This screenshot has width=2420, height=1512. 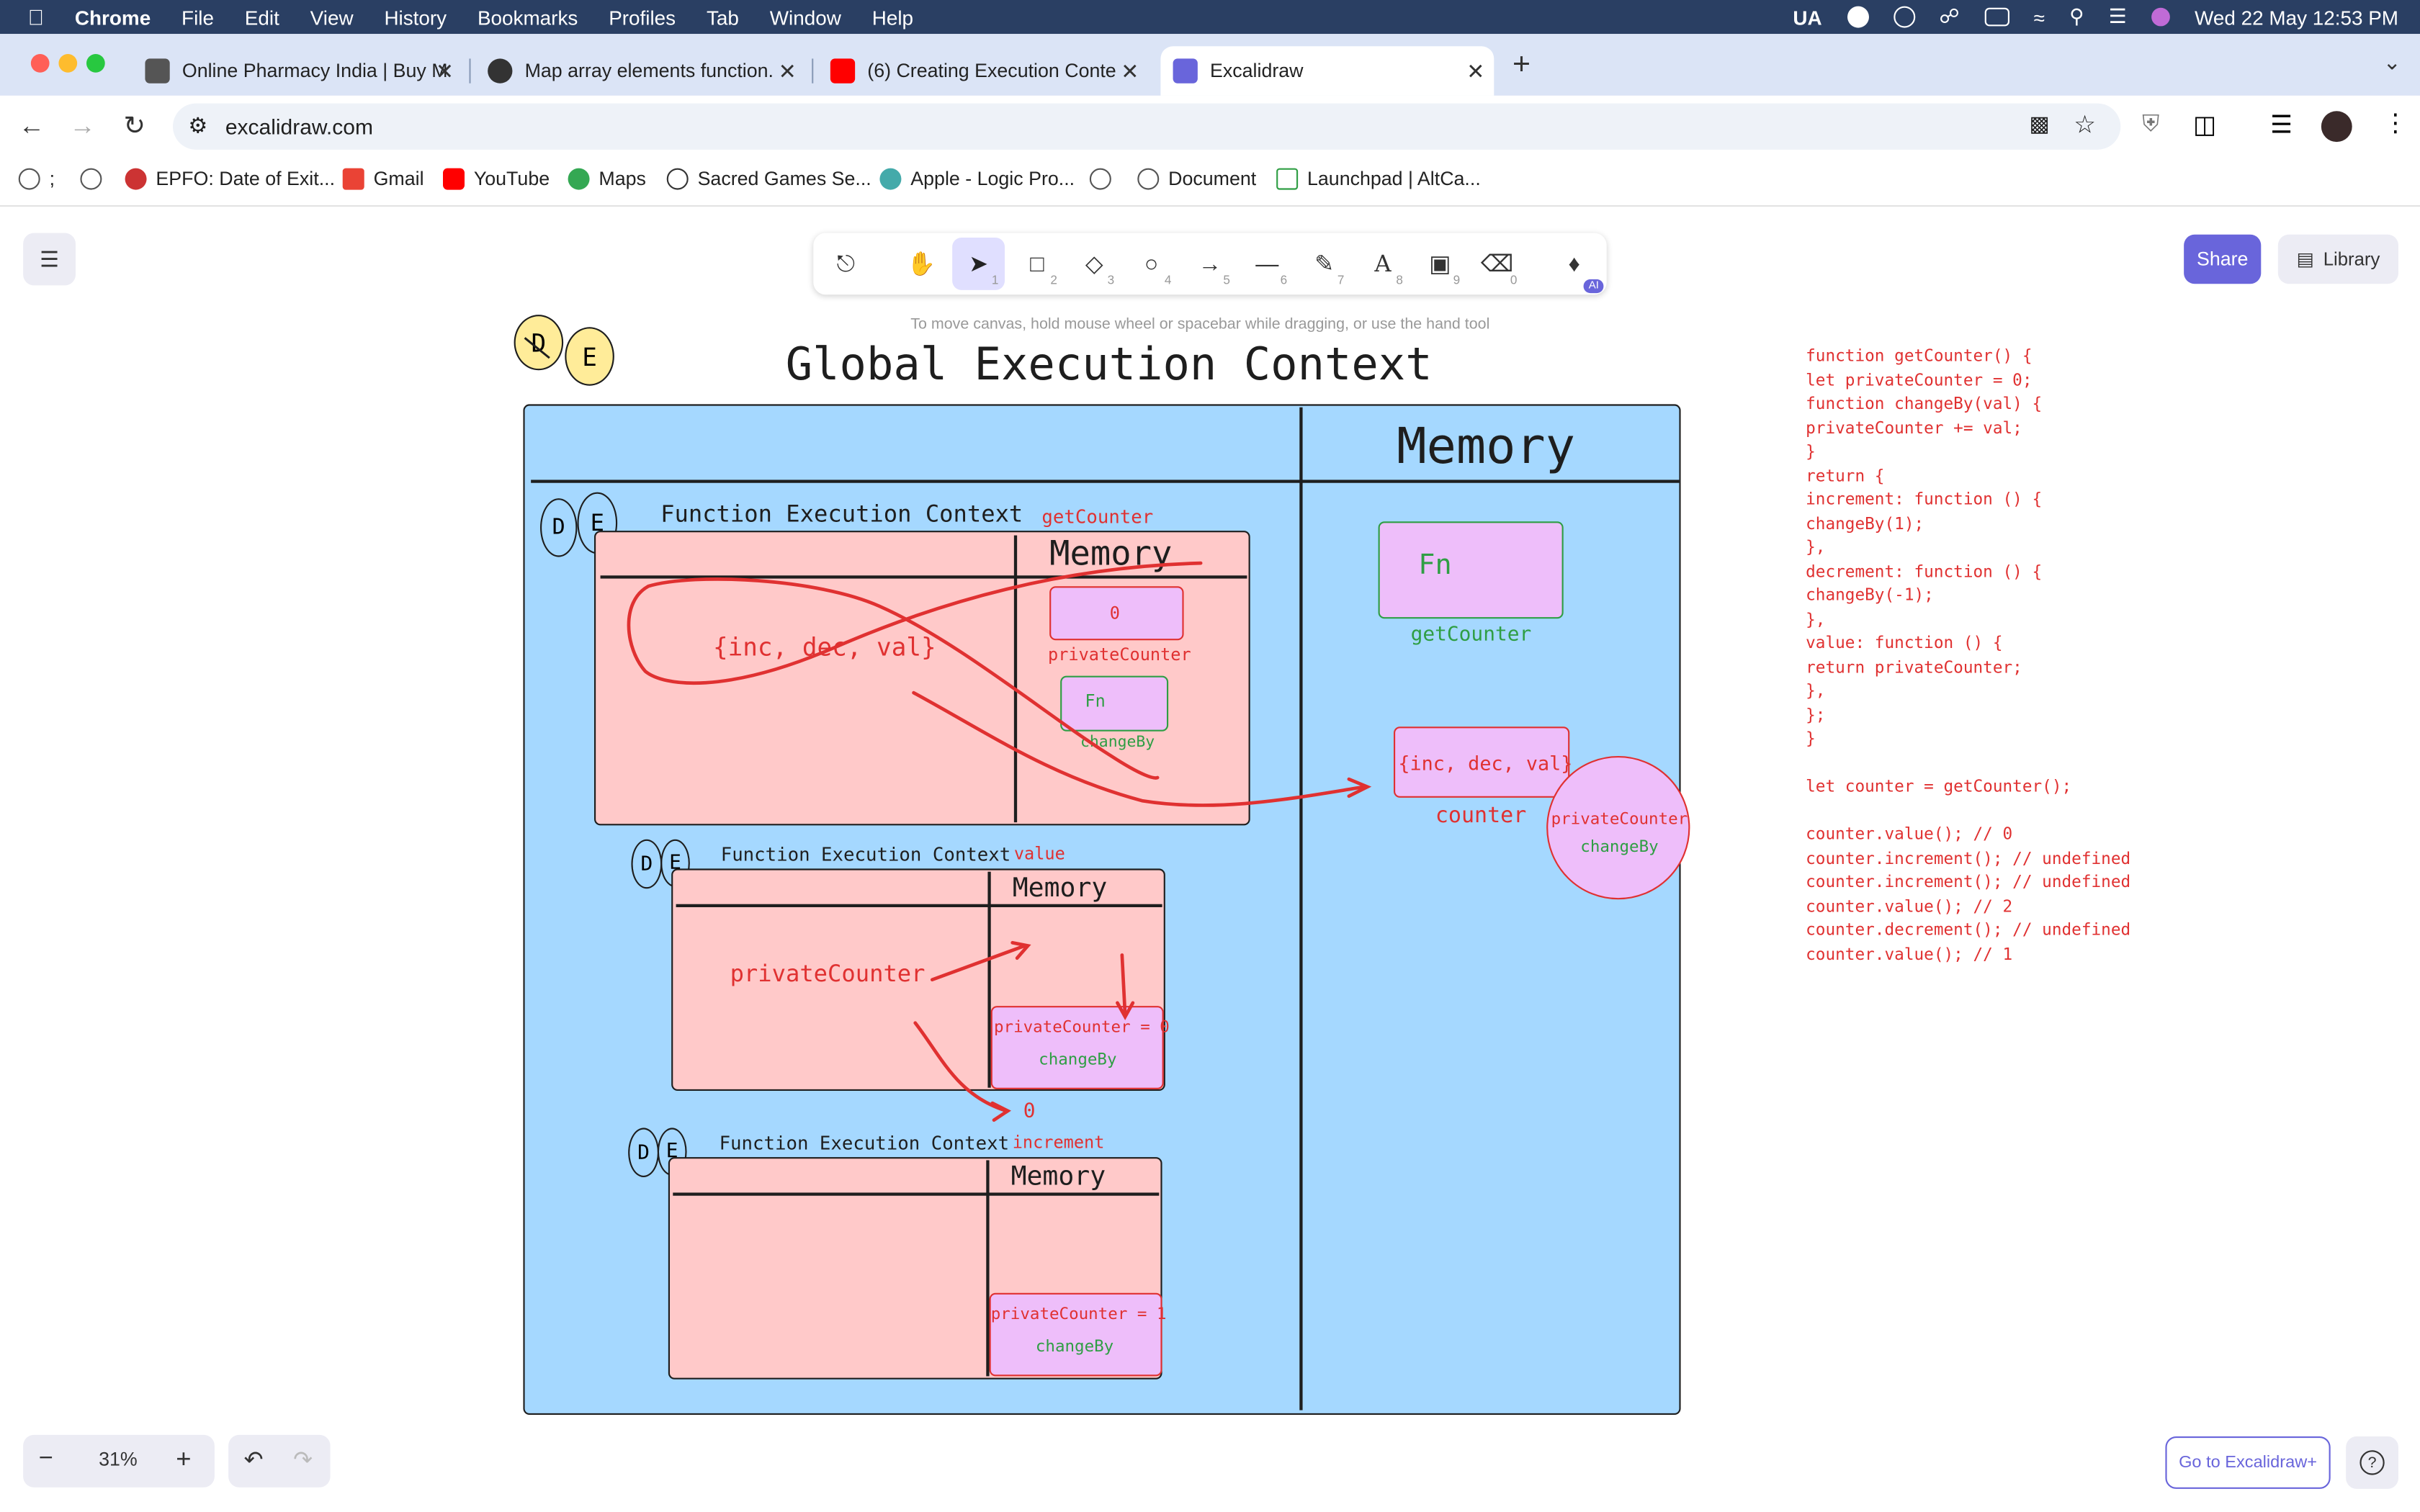 What do you see at coordinates (262, 17) in the screenshot?
I see `menu-edit: Edit` at bounding box center [262, 17].